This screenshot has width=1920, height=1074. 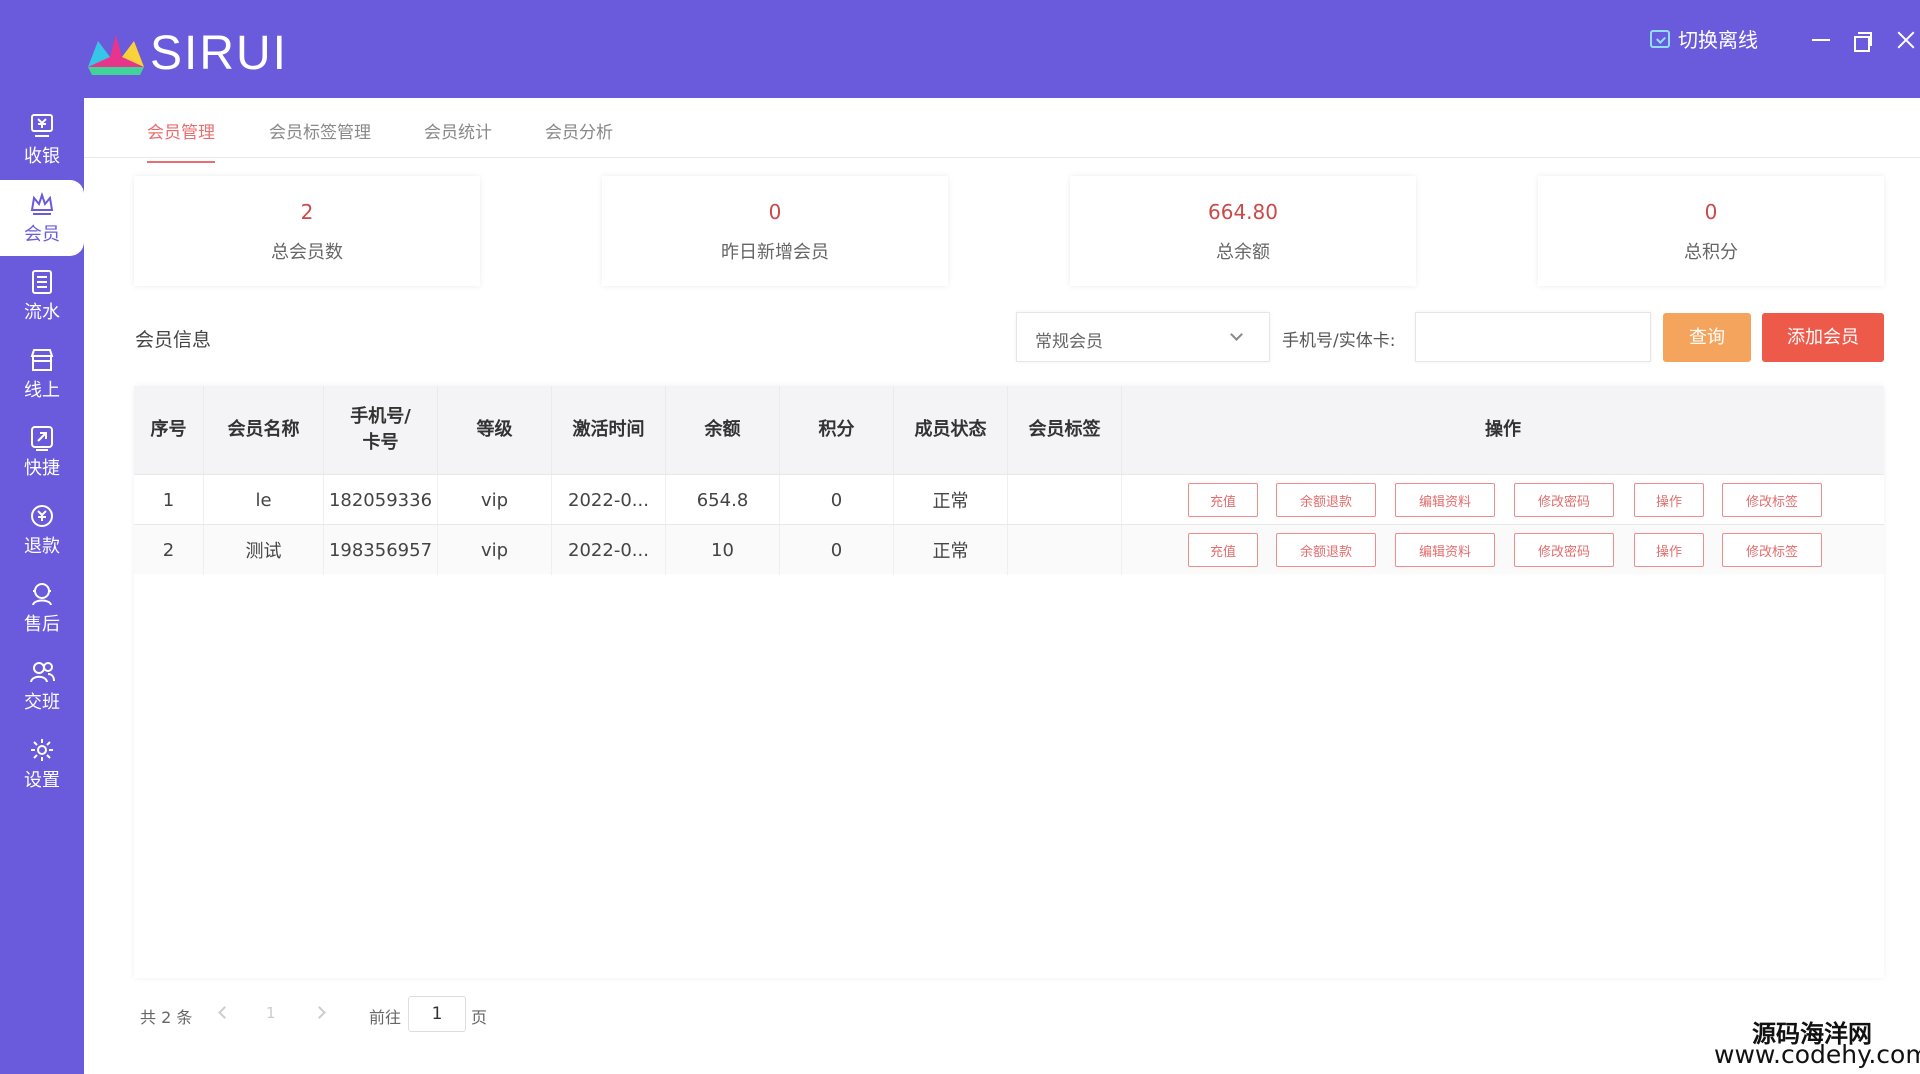 I want to click on chevron-right-icon, so click(x=321, y=1013).